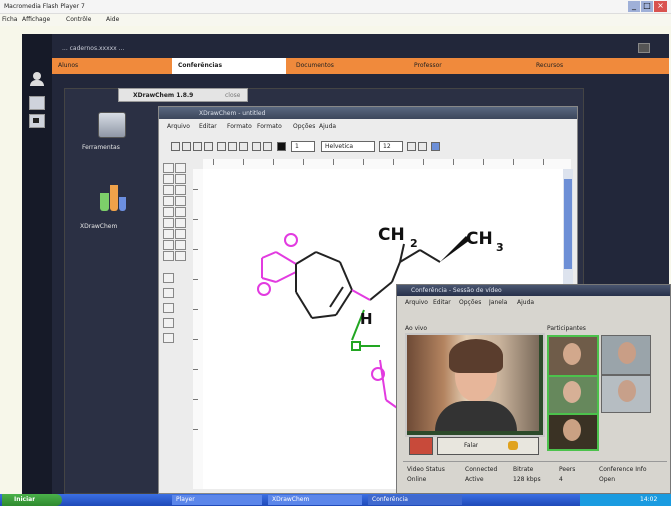 This screenshot has width=671, height=506. What do you see at coordinates (37, 79) in the screenshot?
I see `user-icon` at bounding box center [37, 79].